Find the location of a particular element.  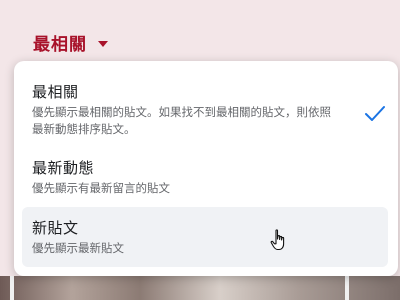

option-description: 優先顯示最相關的貼文。如果找不到最相關的貼文，則依照最新動態排序貼文。 is located at coordinates (181, 120).